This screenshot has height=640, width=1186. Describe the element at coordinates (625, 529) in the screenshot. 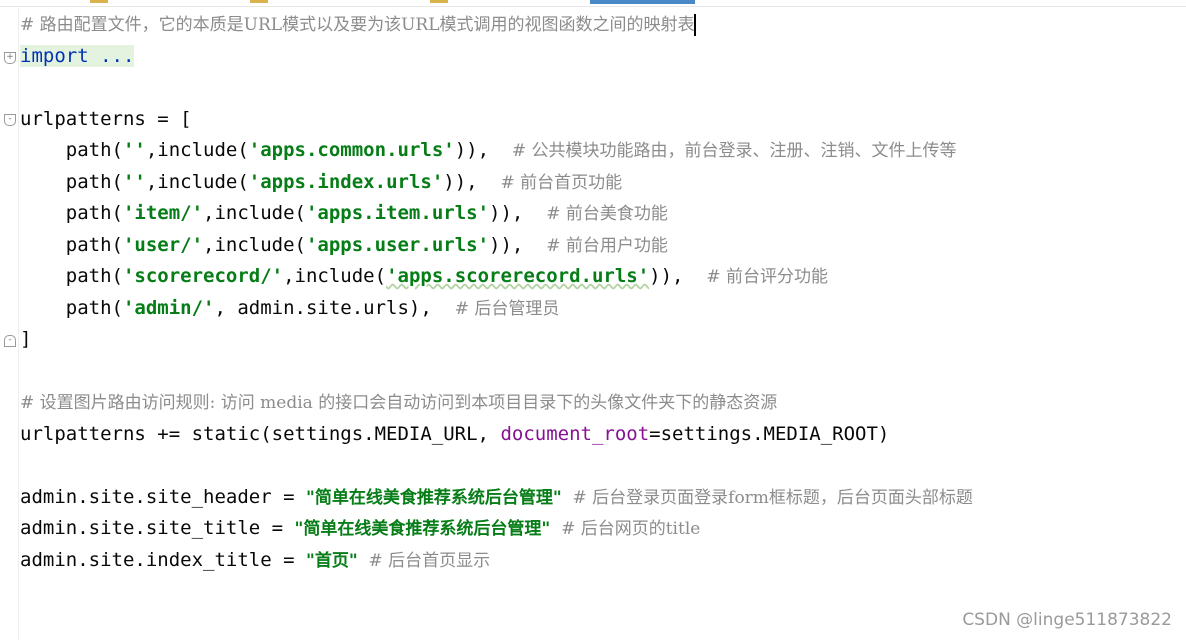

I see `comment: # 后台网页的title` at that location.